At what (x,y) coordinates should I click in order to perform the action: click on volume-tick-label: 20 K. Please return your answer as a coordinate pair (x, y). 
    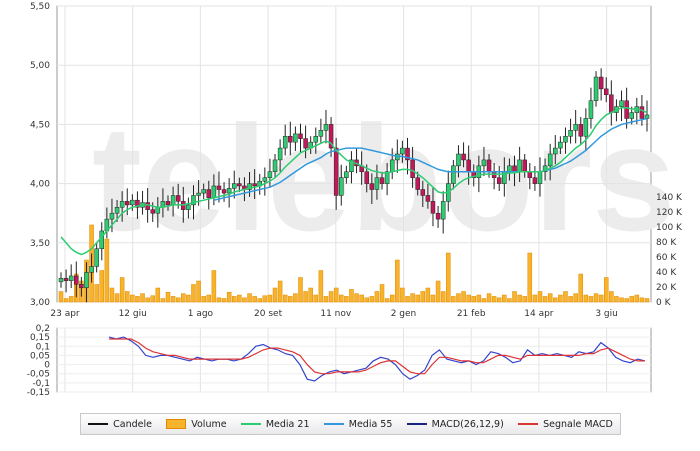
    Looking at the image, I should click on (666, 288).